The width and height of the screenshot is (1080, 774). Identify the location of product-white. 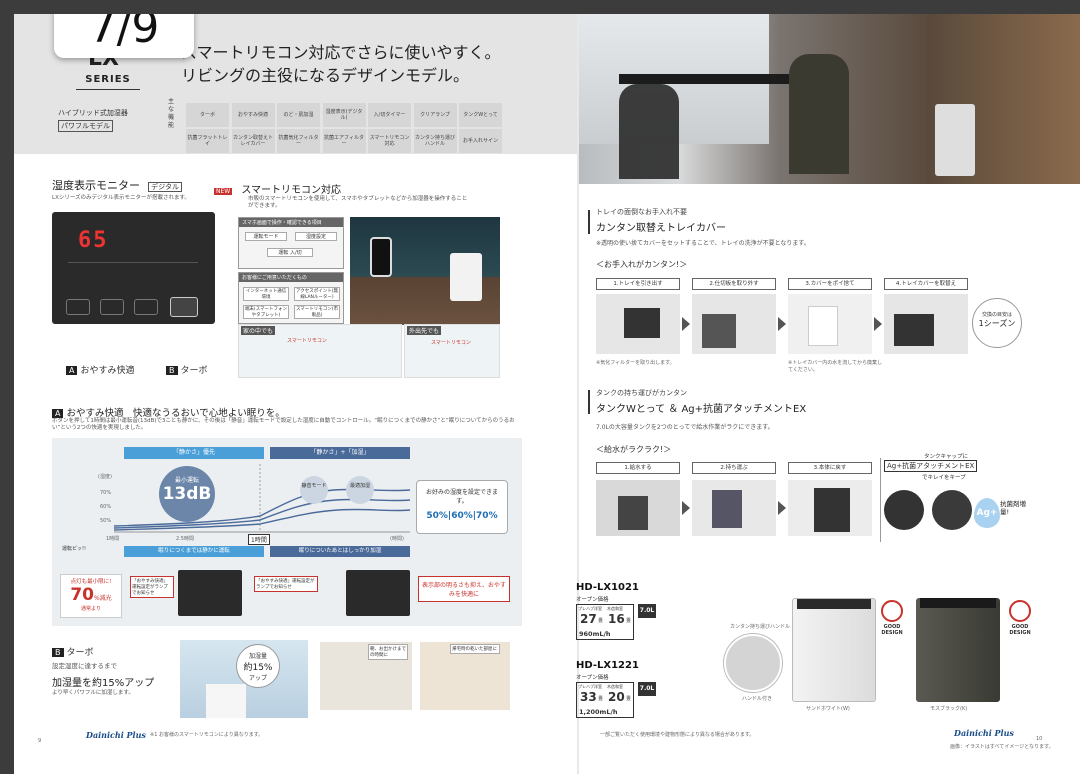
(834, 650).